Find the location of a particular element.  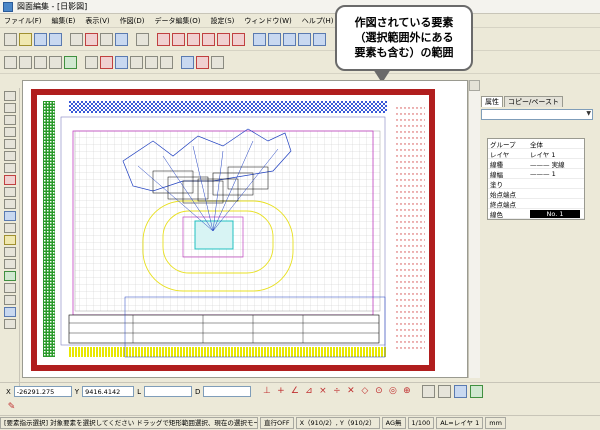

shadow-tool-1-icon is located at coordinates (163, 39).